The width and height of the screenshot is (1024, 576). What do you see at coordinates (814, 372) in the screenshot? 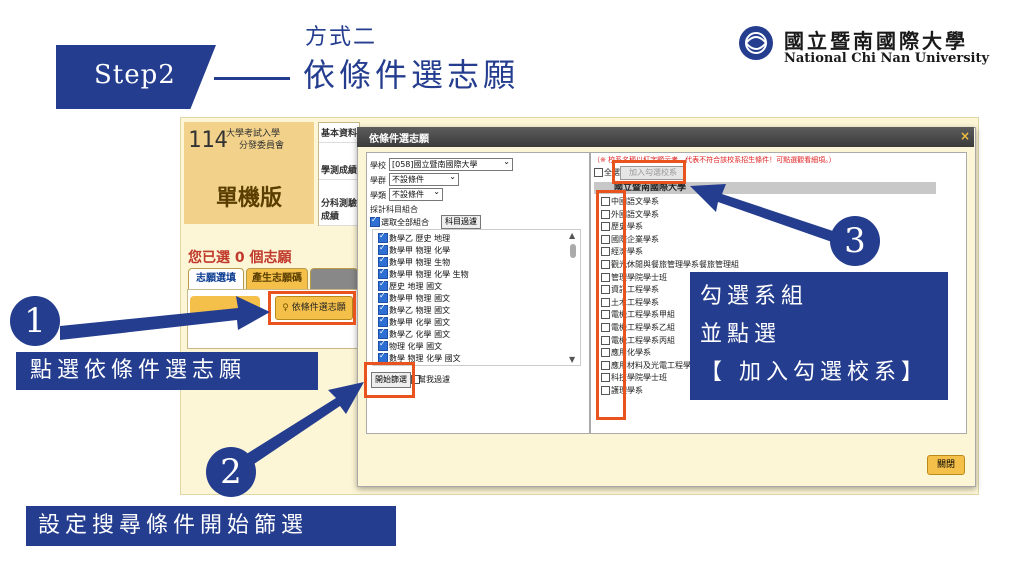
I see `note3-line3: 【 加入勾選校系】` at bounding box center [814, 372].